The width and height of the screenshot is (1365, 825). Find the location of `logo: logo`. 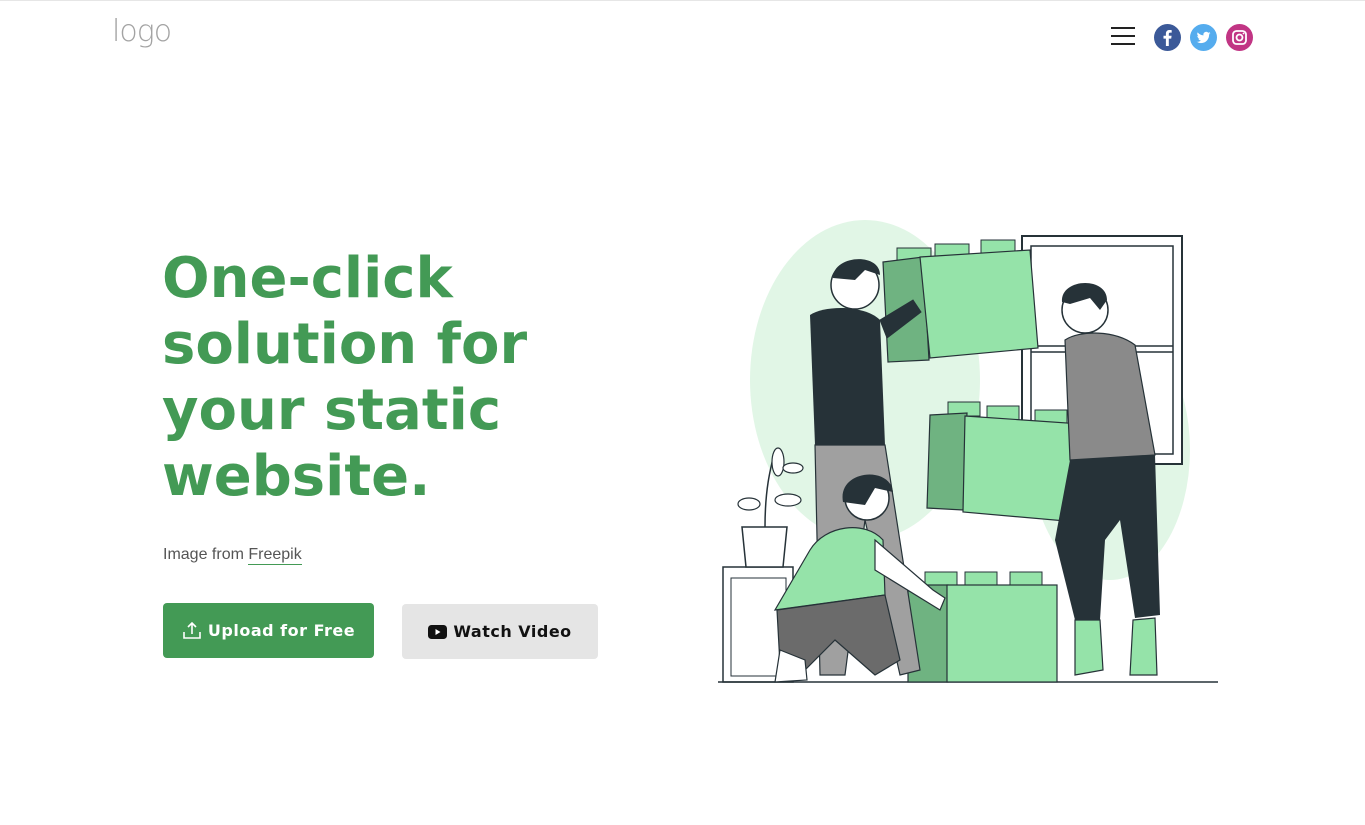

logo: logo is located at coordinates (142, 31).